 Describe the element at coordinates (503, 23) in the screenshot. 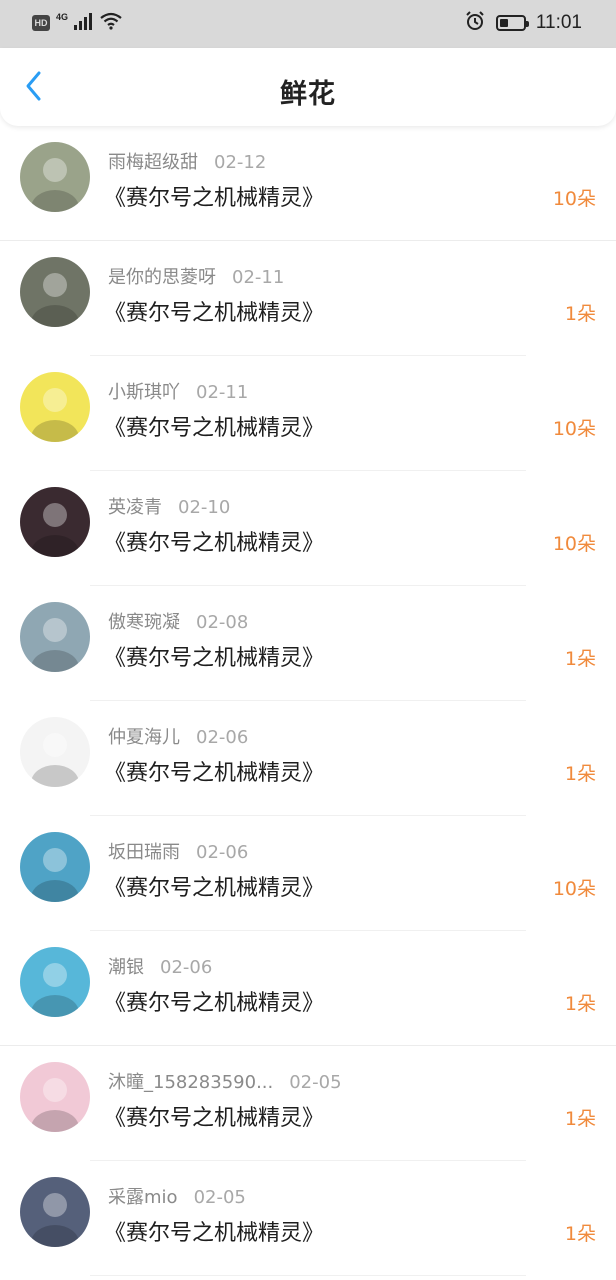

I see `battery-level` at that location.